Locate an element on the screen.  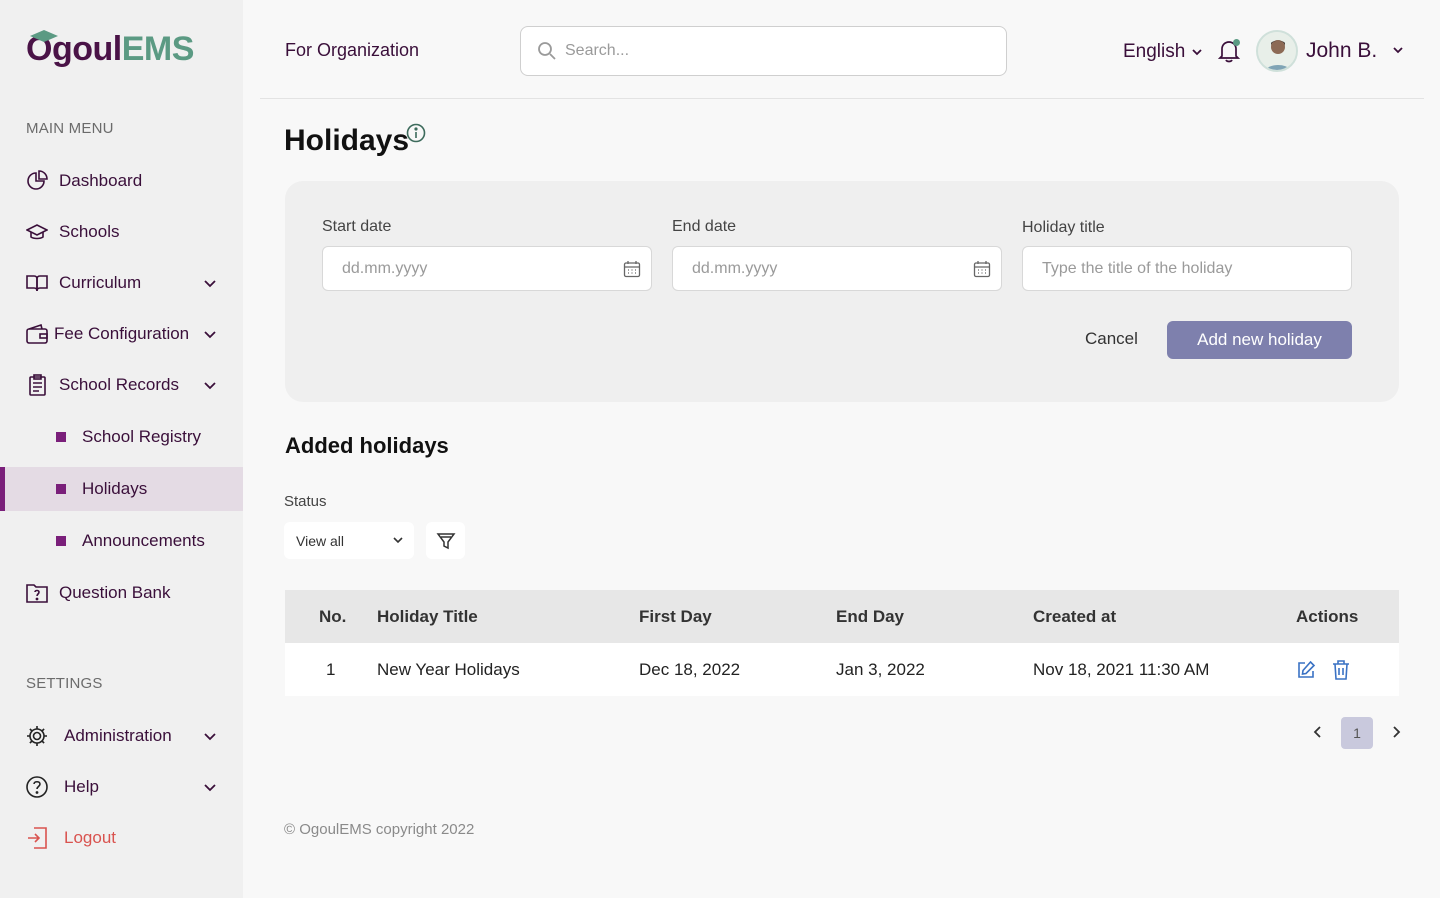
cancel-button: Cancel is located at coordinates (1111, 339).